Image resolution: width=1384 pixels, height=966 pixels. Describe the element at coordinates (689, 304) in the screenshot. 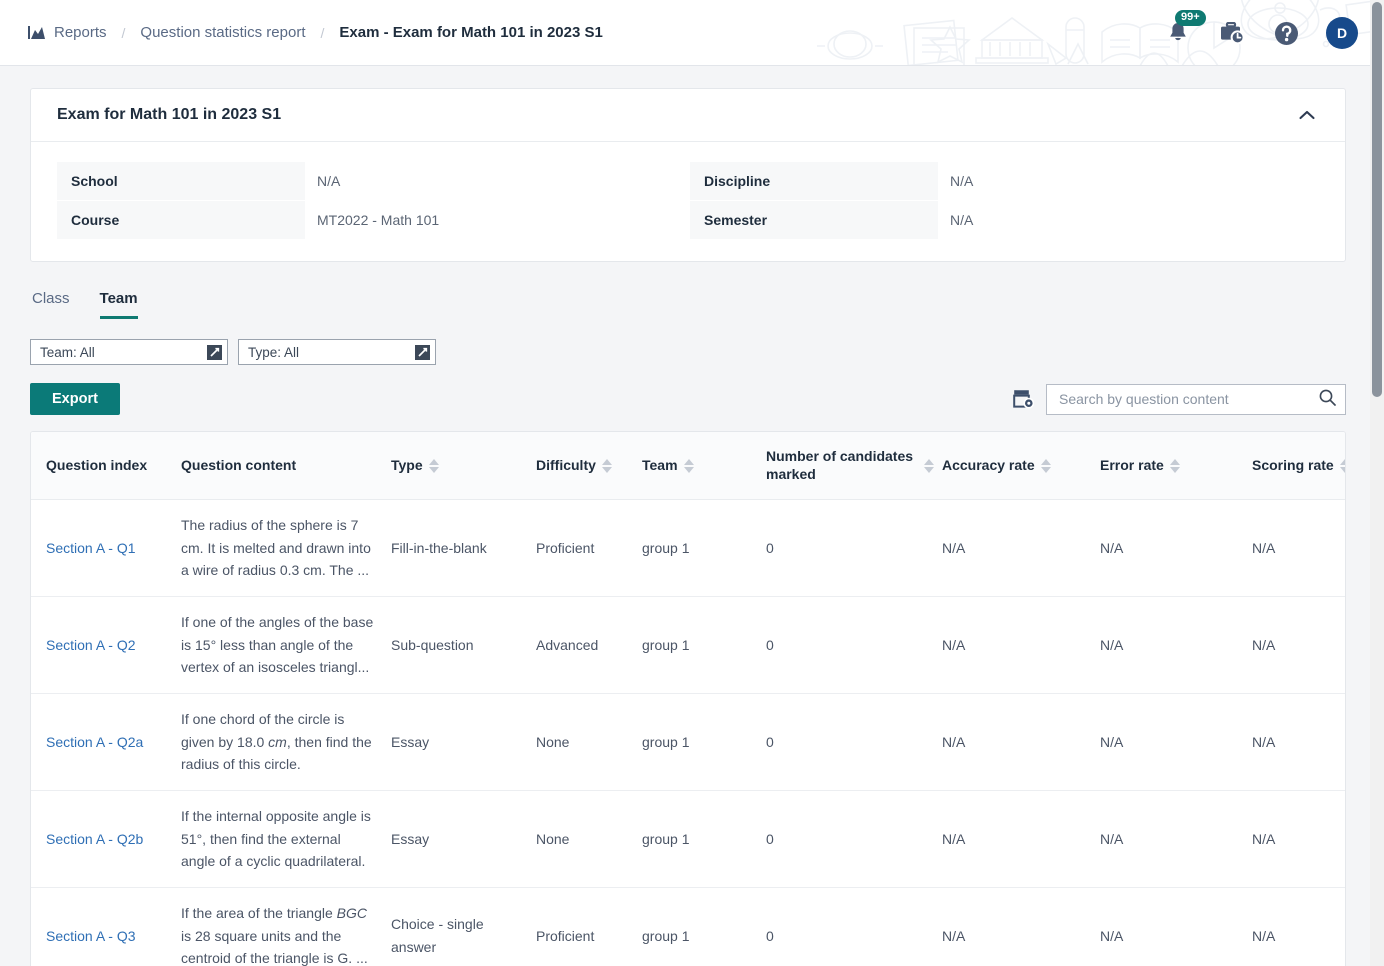

I see `view-tabs: Class Team` at that location.